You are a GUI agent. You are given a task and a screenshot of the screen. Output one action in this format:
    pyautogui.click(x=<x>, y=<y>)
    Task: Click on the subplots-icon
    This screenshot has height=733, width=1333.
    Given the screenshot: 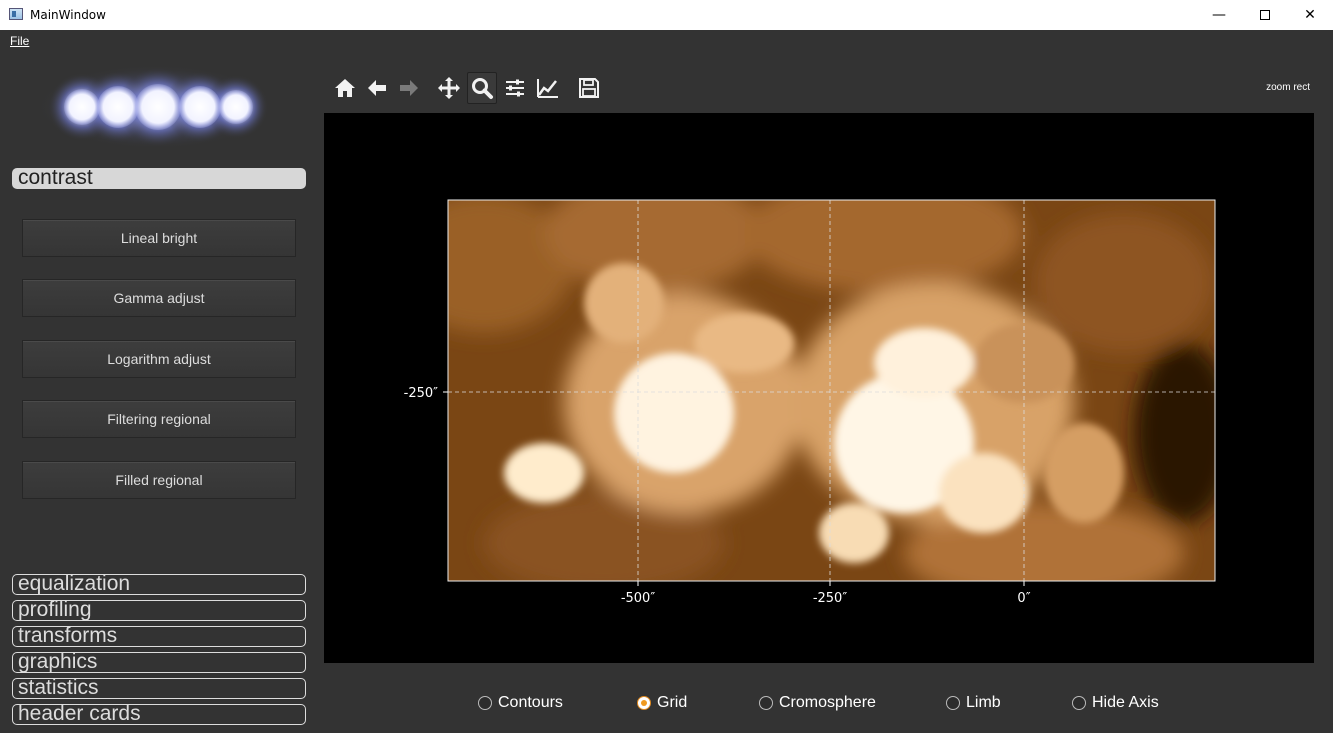 What is the action you would take?
    pyautogui.click(x=515, y=88)
    